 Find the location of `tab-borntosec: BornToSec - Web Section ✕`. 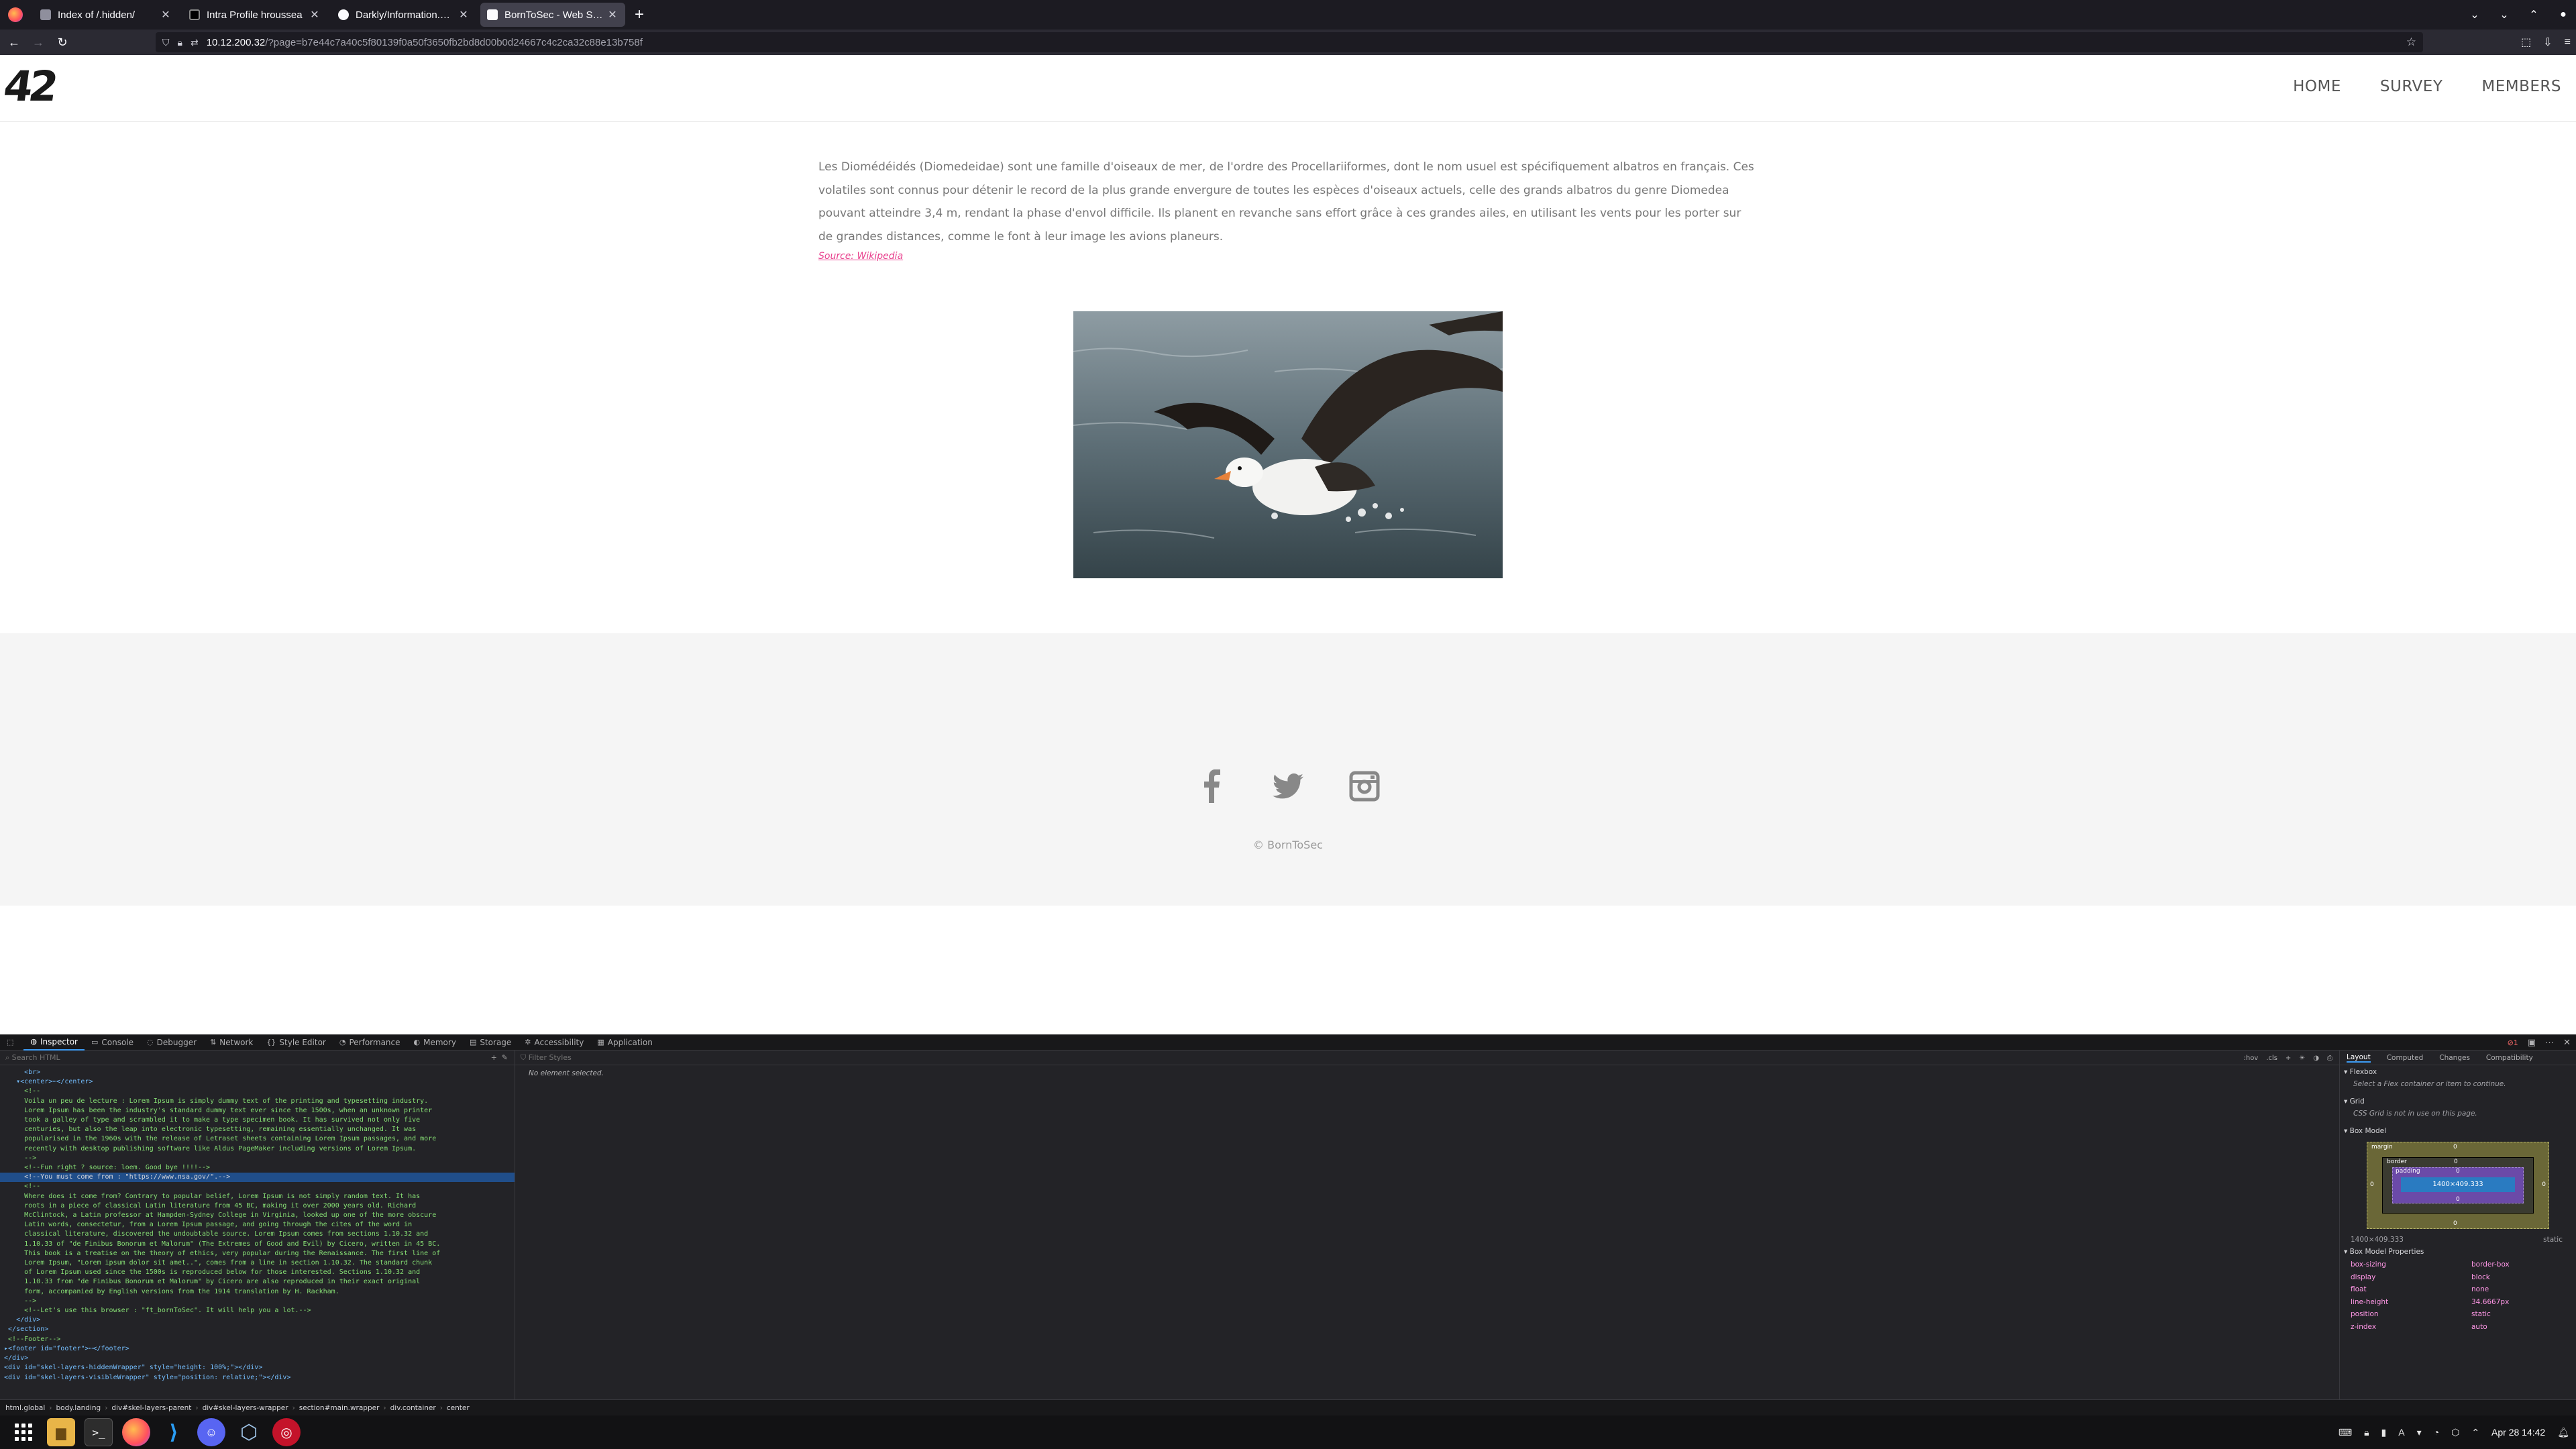

tab-borntosec: BornToSec - Web Section ✕ is located at coordinates (552, 15).